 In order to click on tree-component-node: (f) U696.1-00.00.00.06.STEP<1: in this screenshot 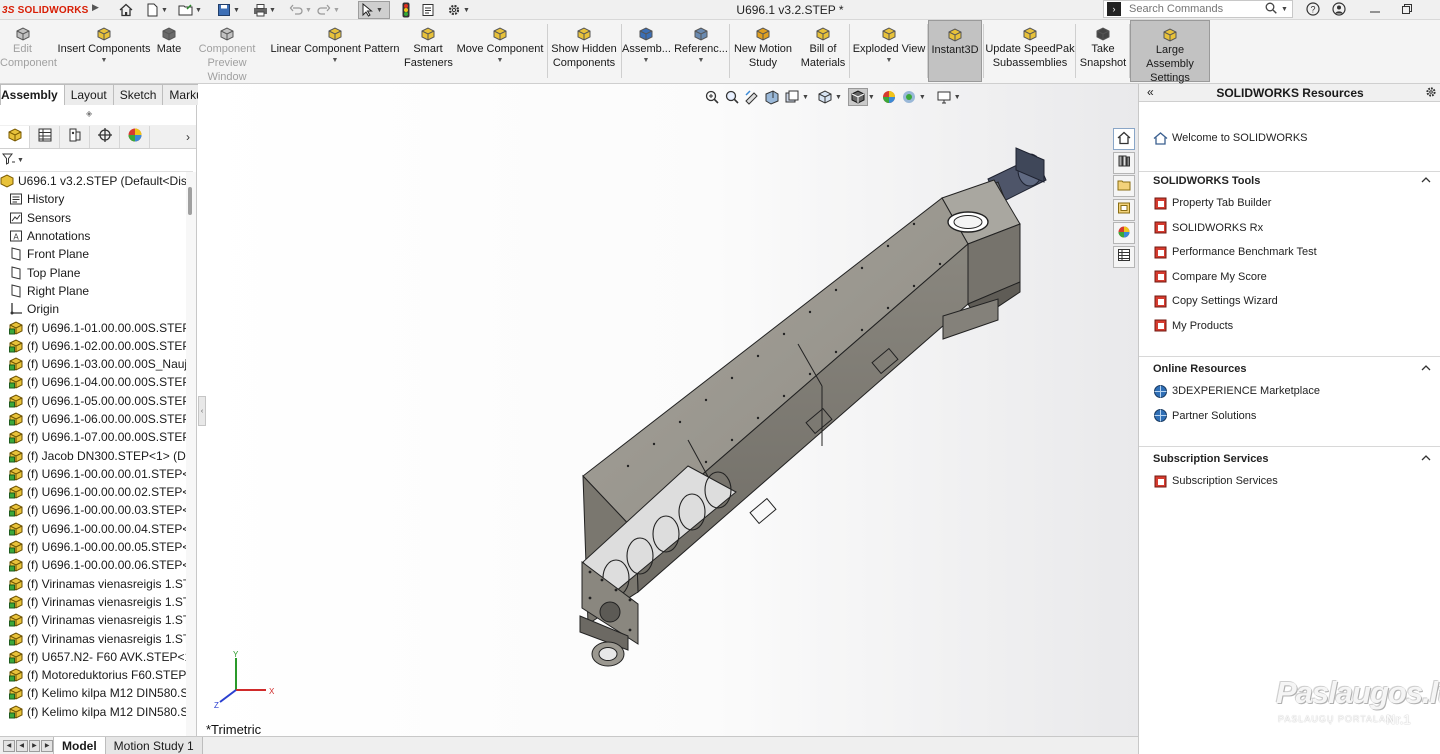, I will do `click(93, 565)`.